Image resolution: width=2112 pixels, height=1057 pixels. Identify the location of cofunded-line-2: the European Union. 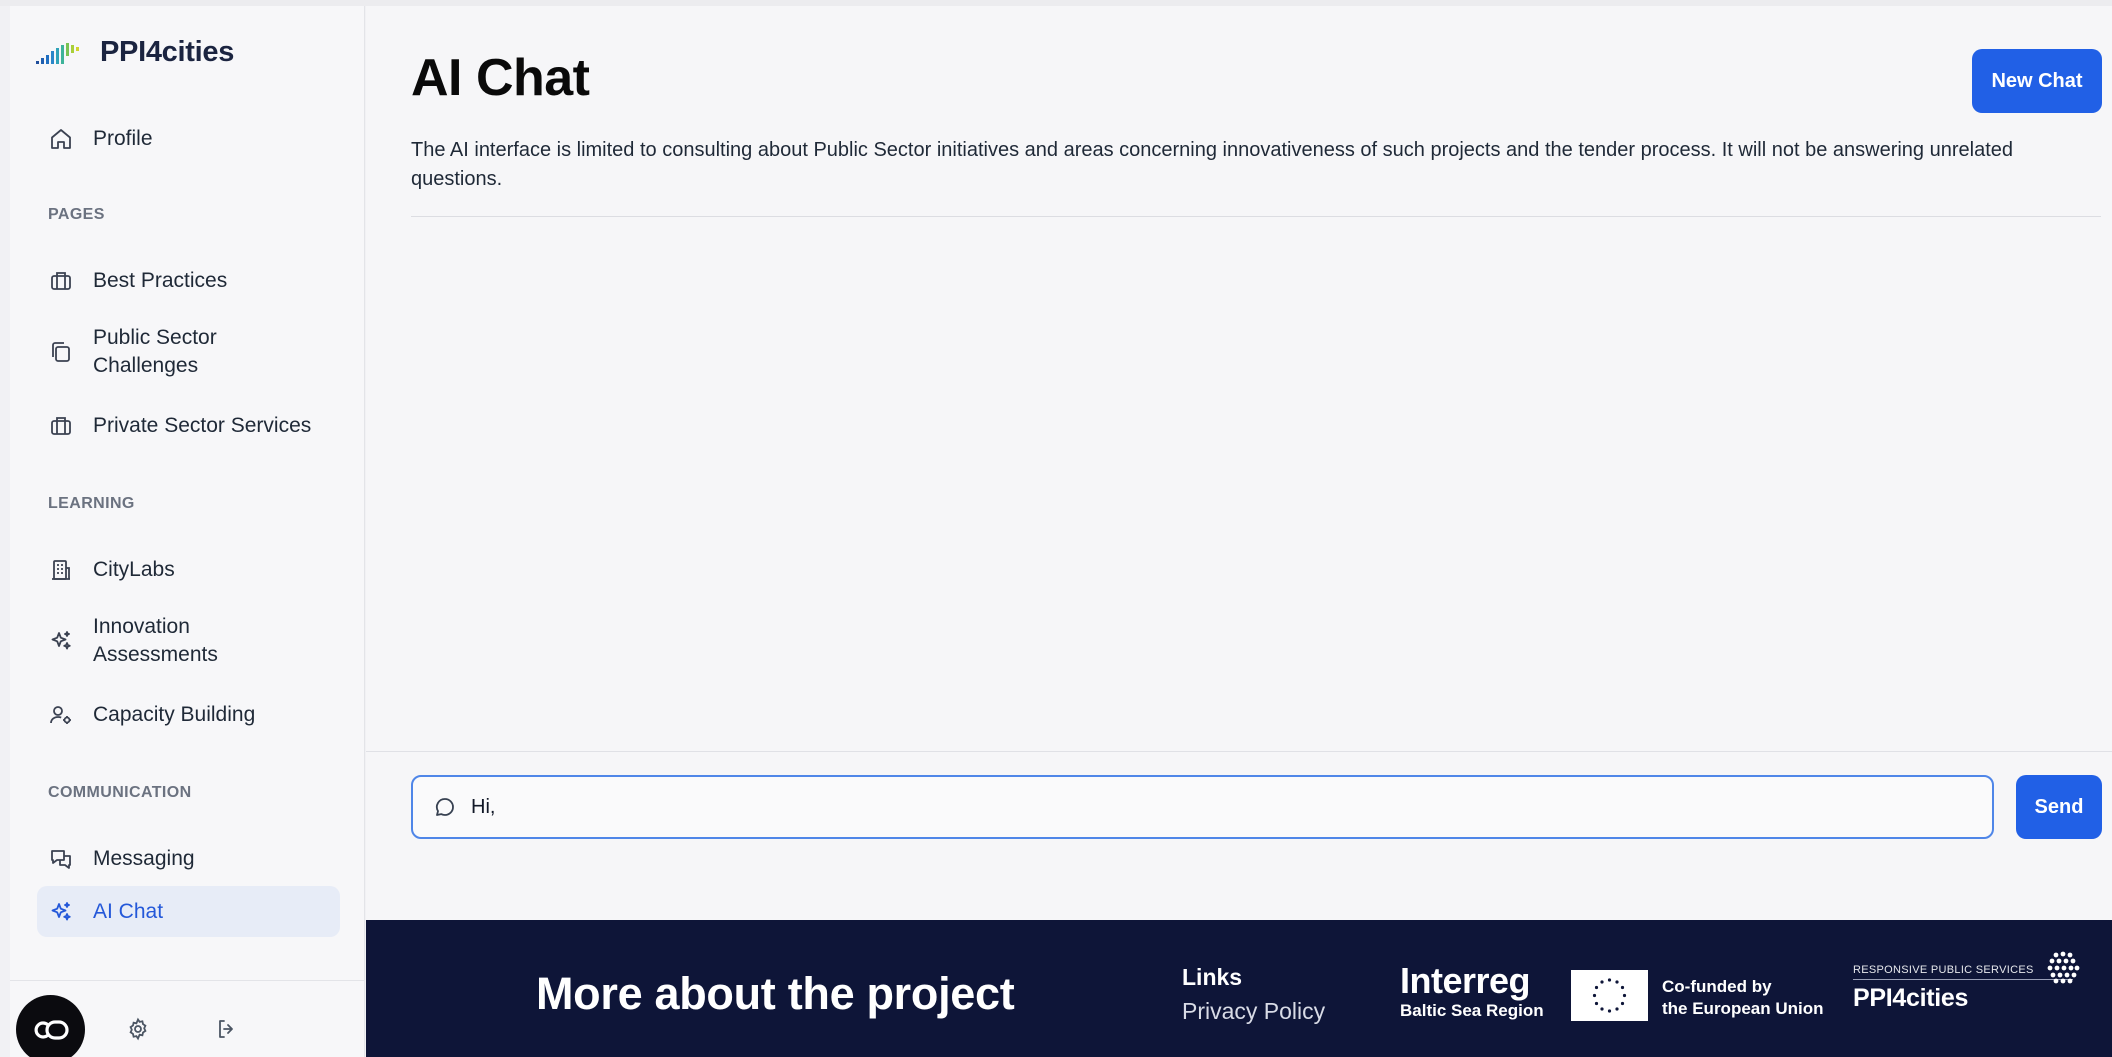
(1743, 1008).